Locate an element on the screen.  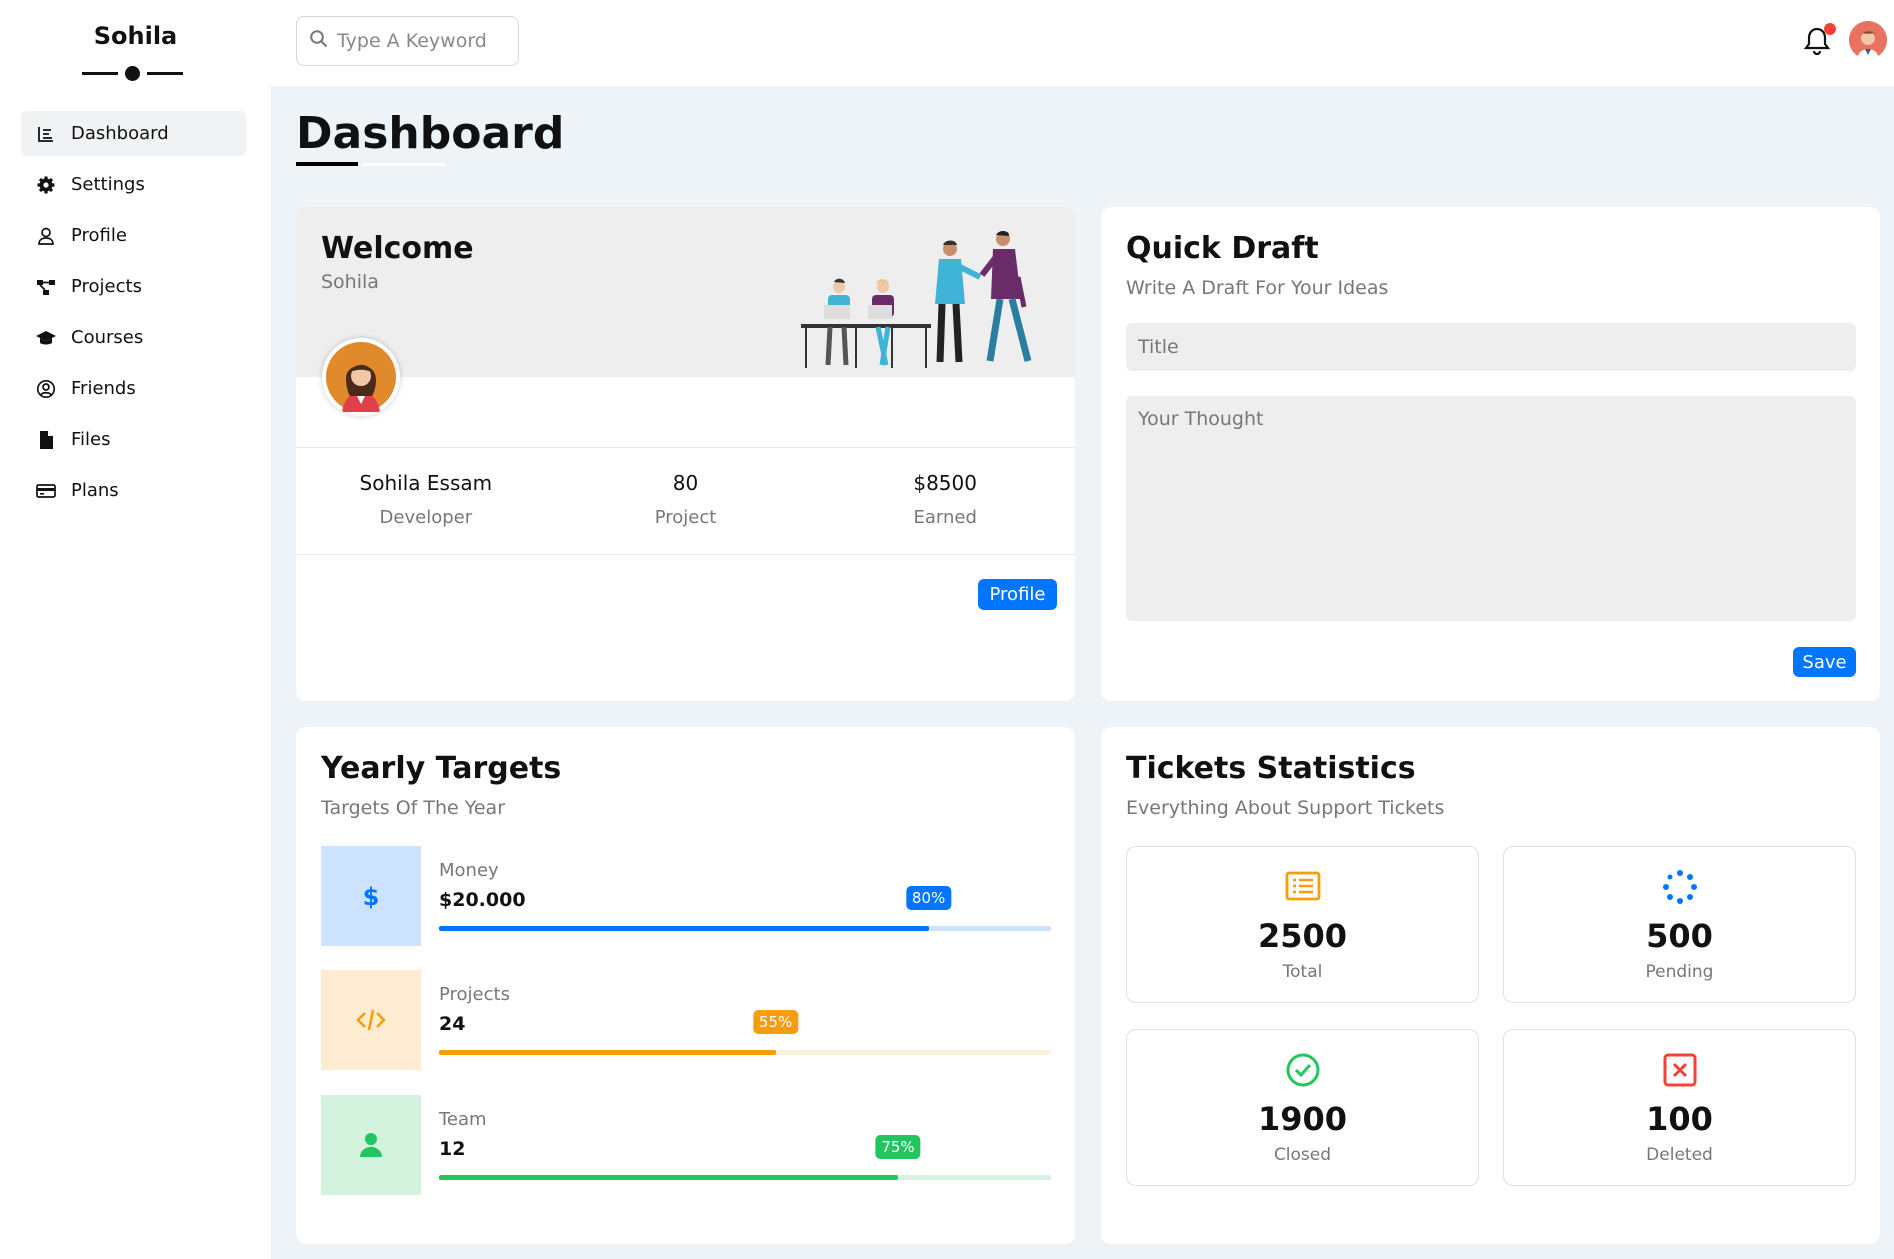
ticket-label: Deleted is located at coordinates (1679, 1155).